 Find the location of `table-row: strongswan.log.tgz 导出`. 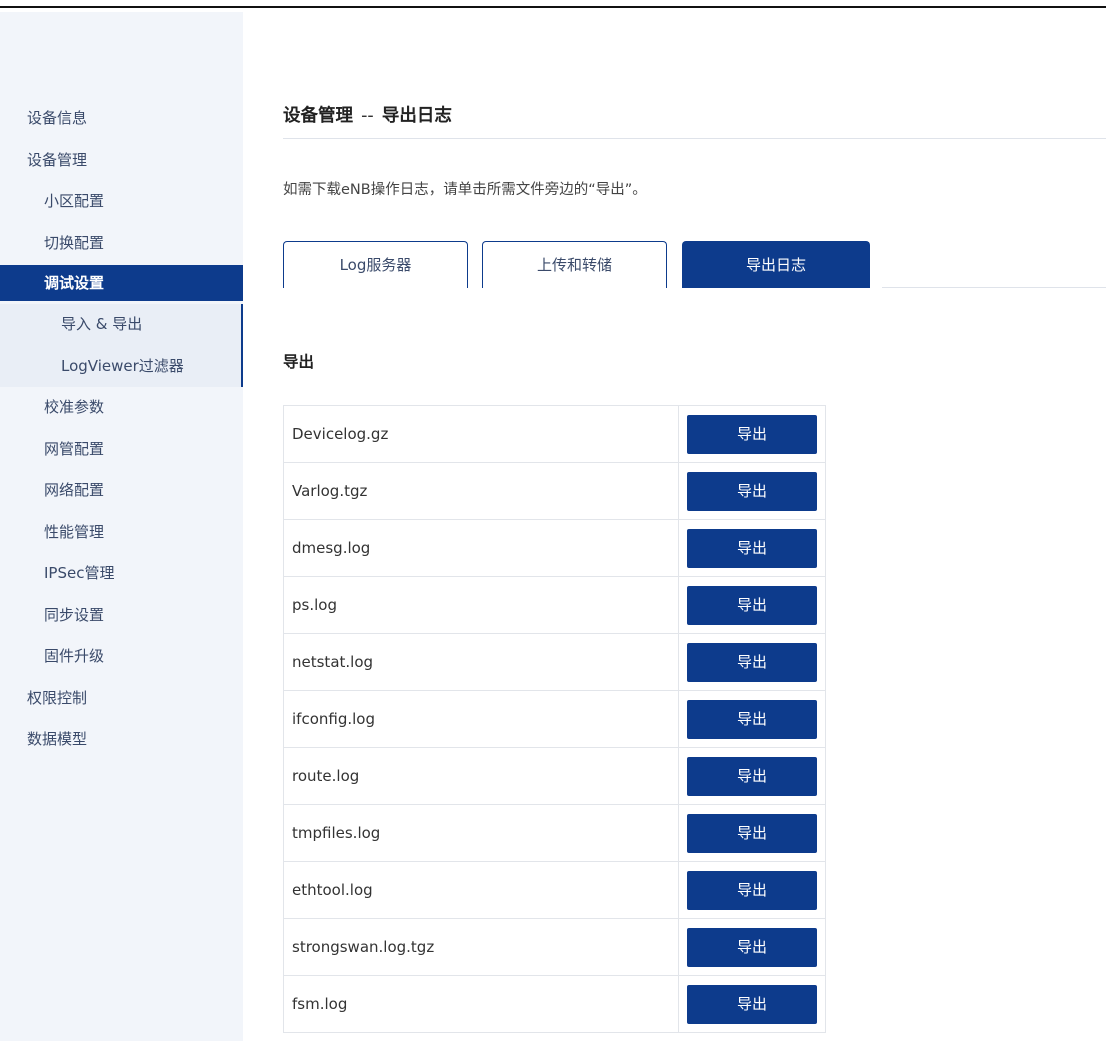

table-row: strongswan.log.tgz 导出 is located at coordinates (554, 947).